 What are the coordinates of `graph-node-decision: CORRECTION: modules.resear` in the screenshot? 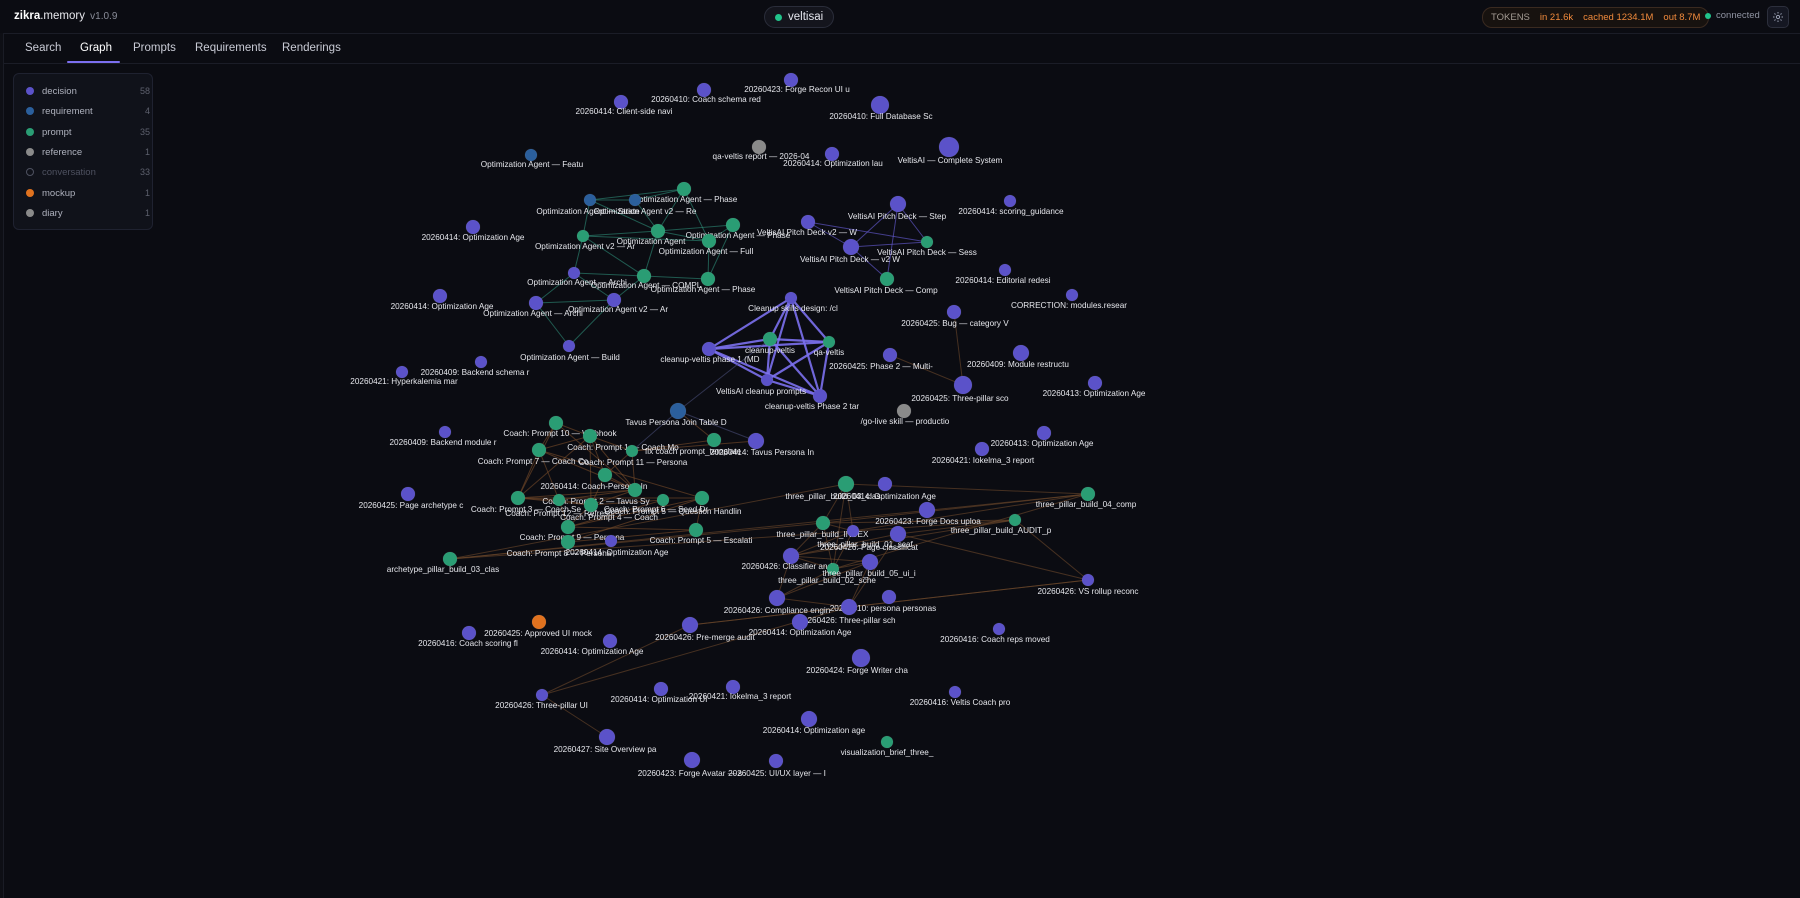 It's located at (1069, 299).